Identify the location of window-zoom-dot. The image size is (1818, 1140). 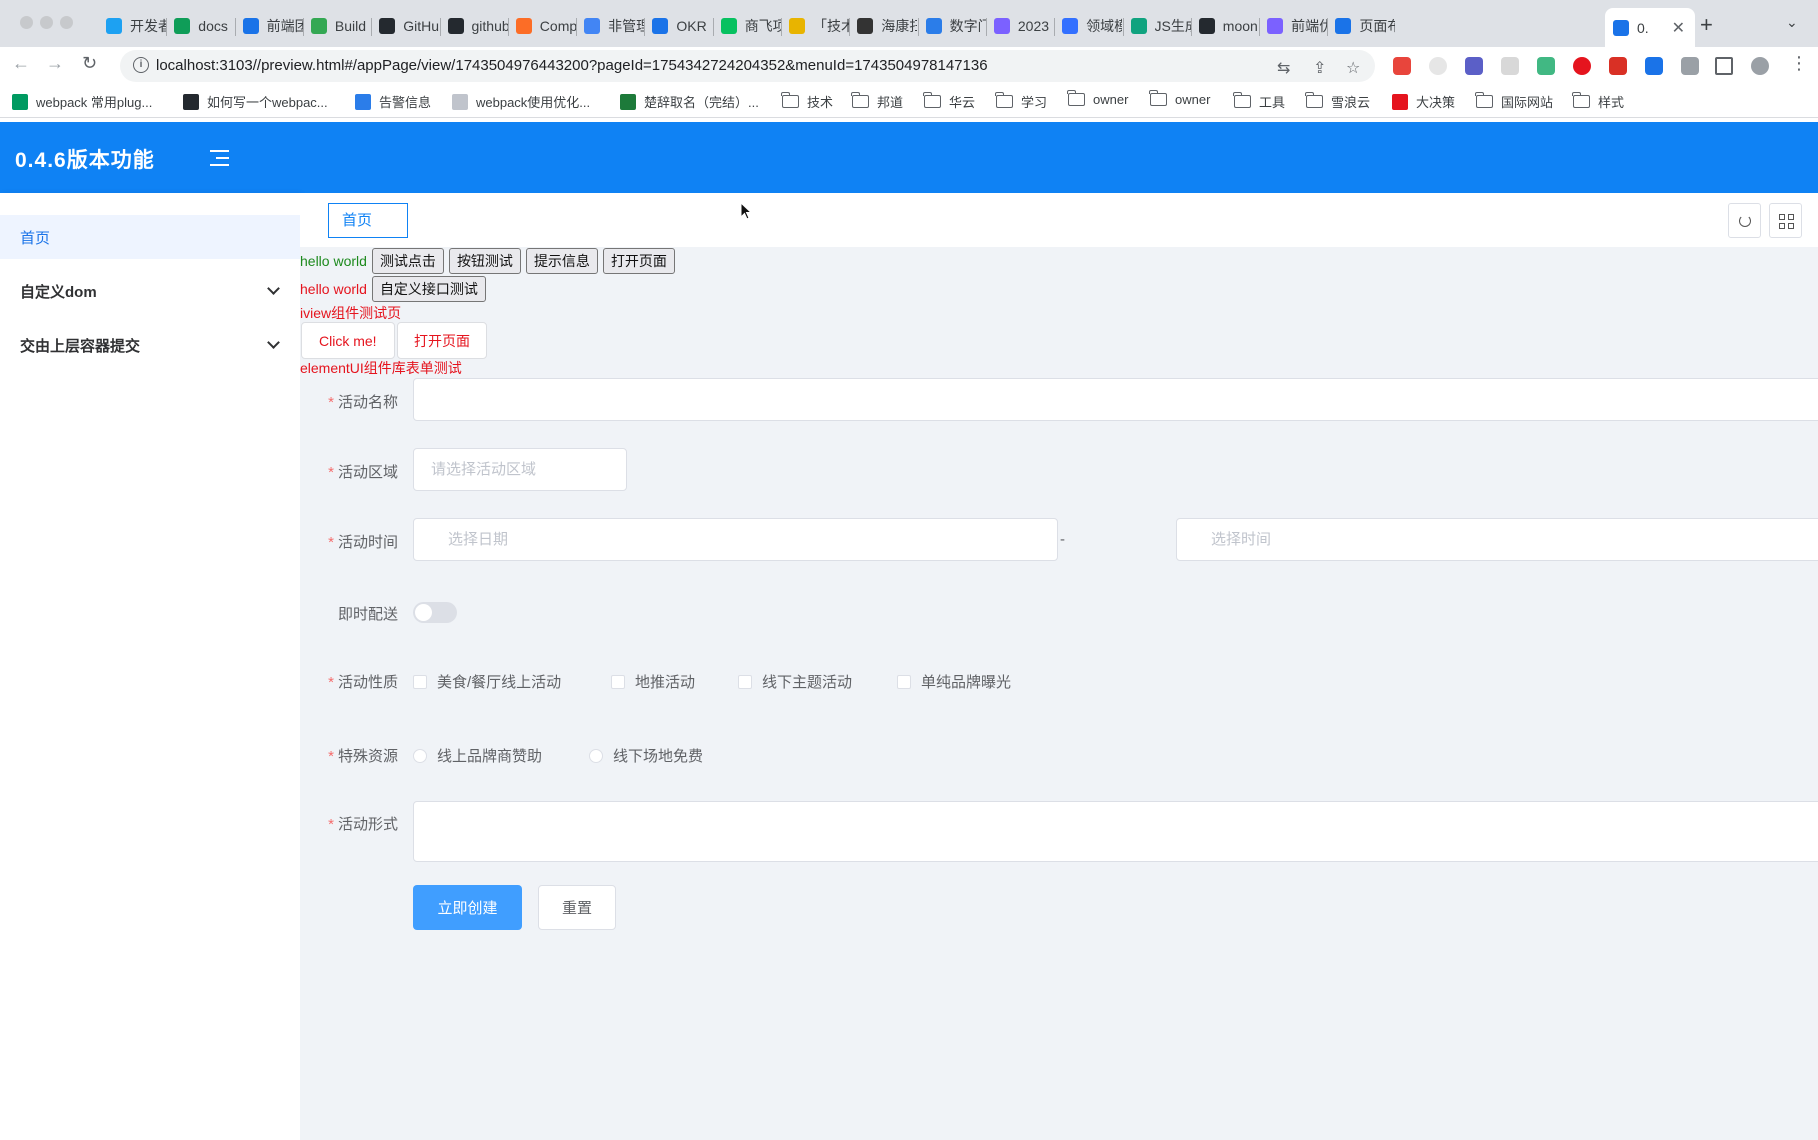
(66, 22).